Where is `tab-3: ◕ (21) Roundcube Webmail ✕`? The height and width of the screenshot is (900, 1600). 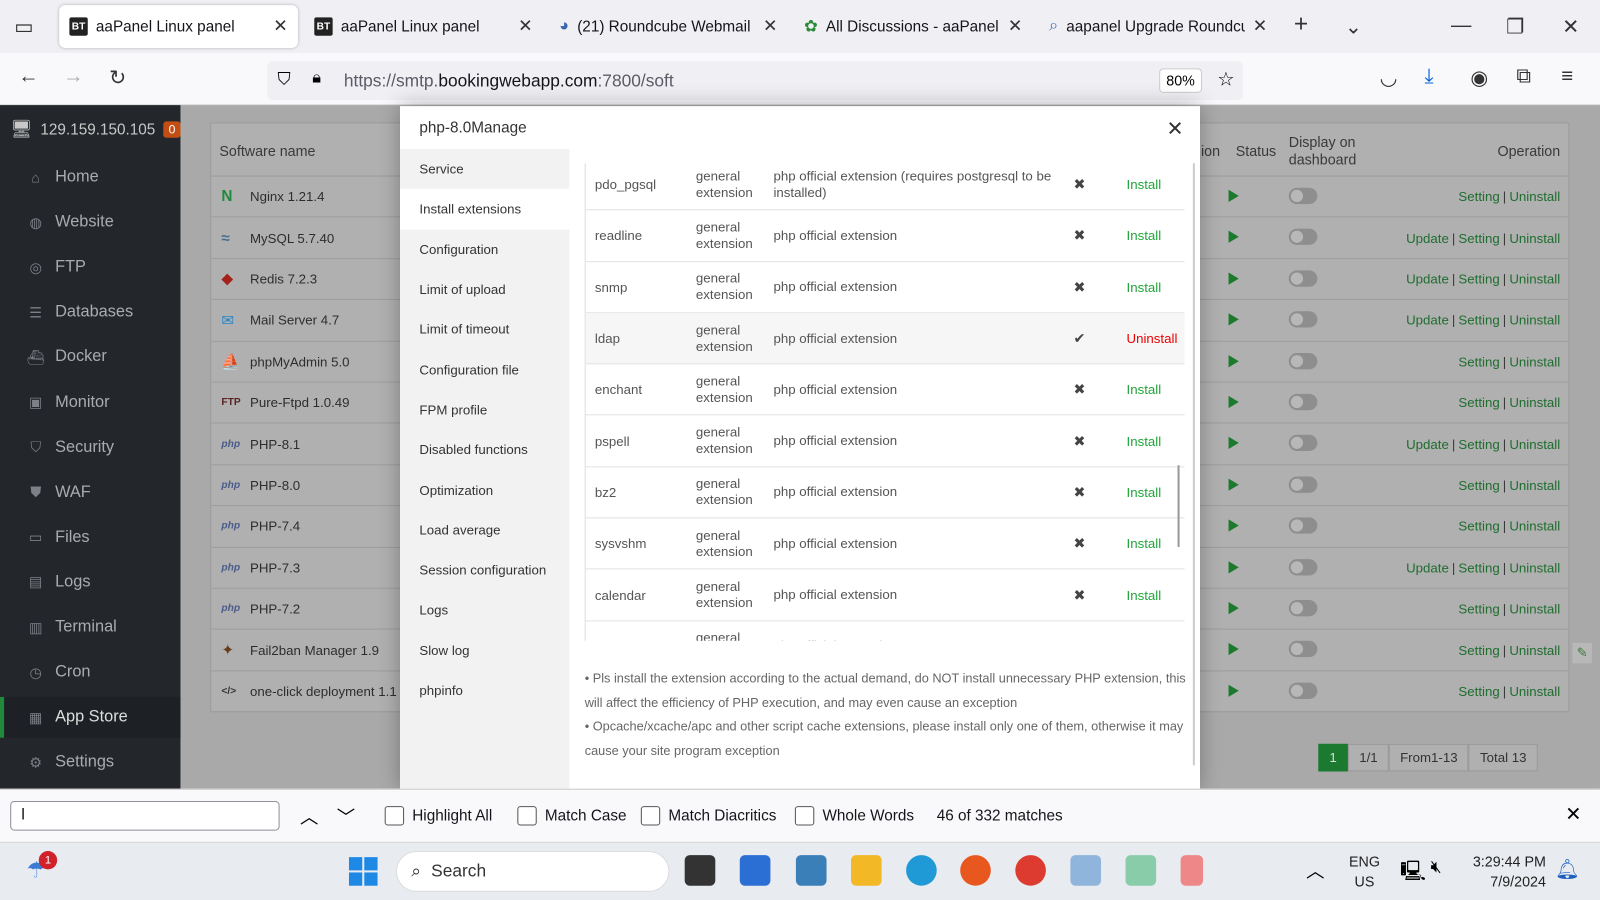
tab-3: ◕ (21) Roundcube Webmail ✕ is located at coordinates (668, 26).